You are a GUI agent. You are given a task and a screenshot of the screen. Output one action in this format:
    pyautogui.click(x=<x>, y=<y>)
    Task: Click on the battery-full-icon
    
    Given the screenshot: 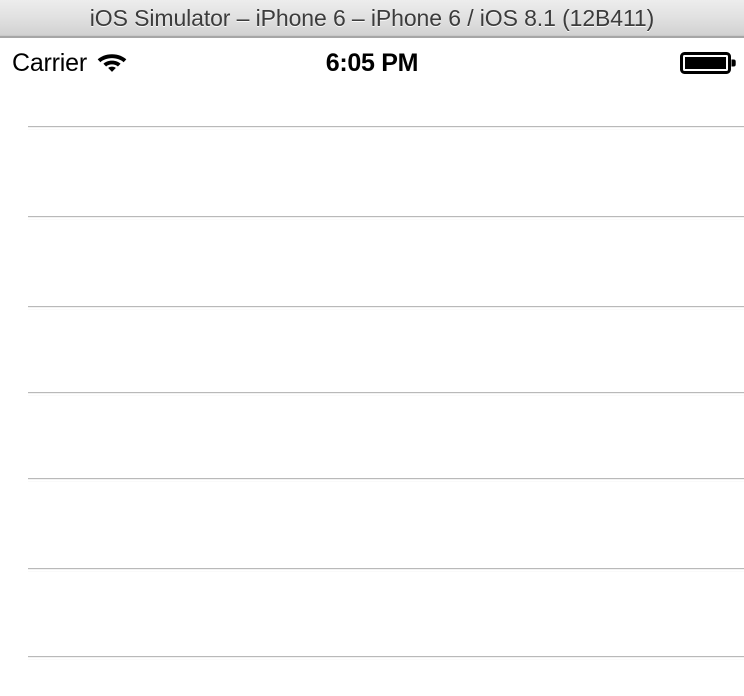 What is the action you would take?
    pyautogui.click(x=708, y=63)
    